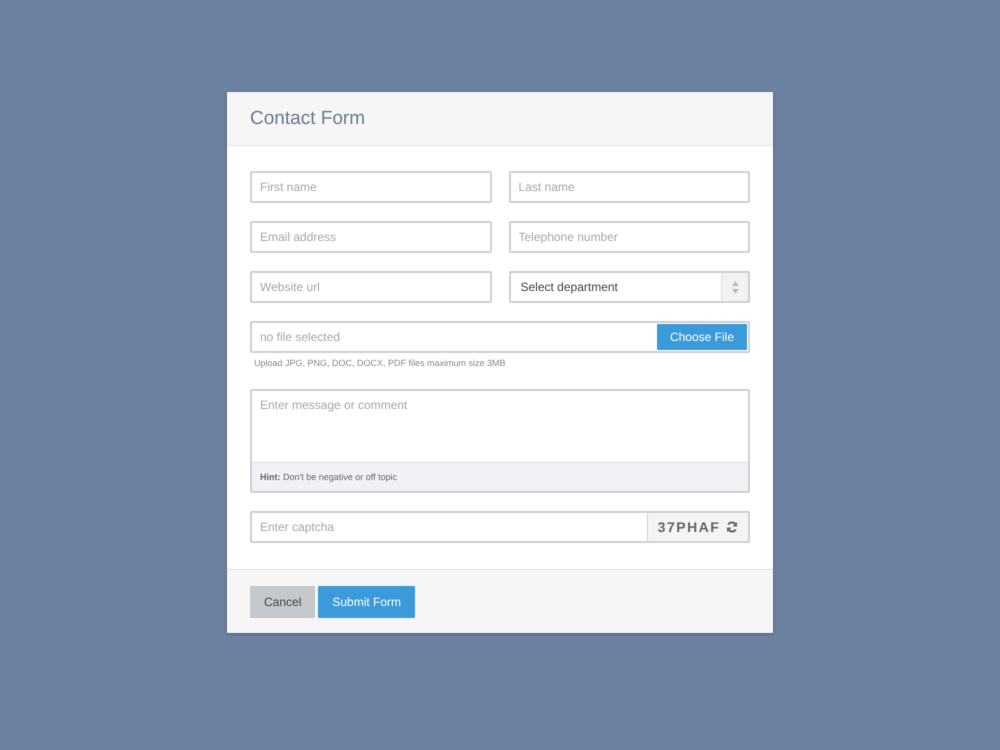 Image resolution: width=1000 pixels, height=750 pixels. What do you see at coordinates (629, 237) in the screenshot?
I see `telephone-field: Telephone number` at bounding box center [629, 237].